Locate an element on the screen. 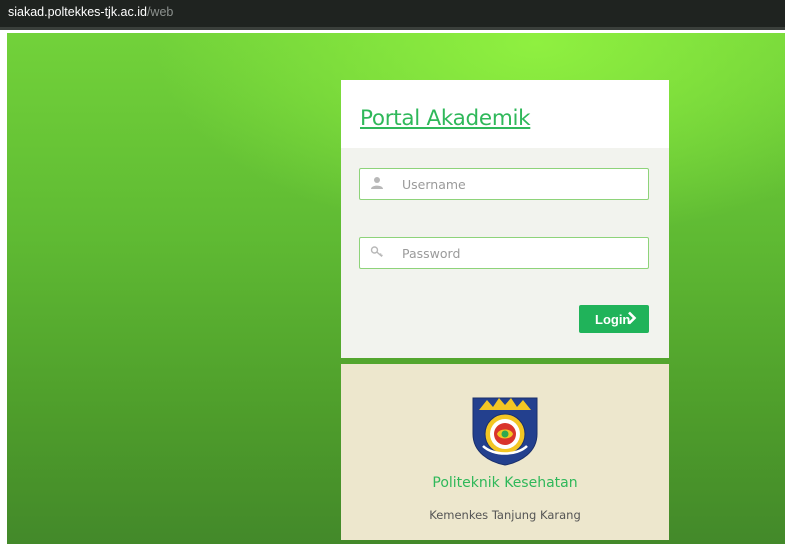  username-input is located at coordinates (517, 184).